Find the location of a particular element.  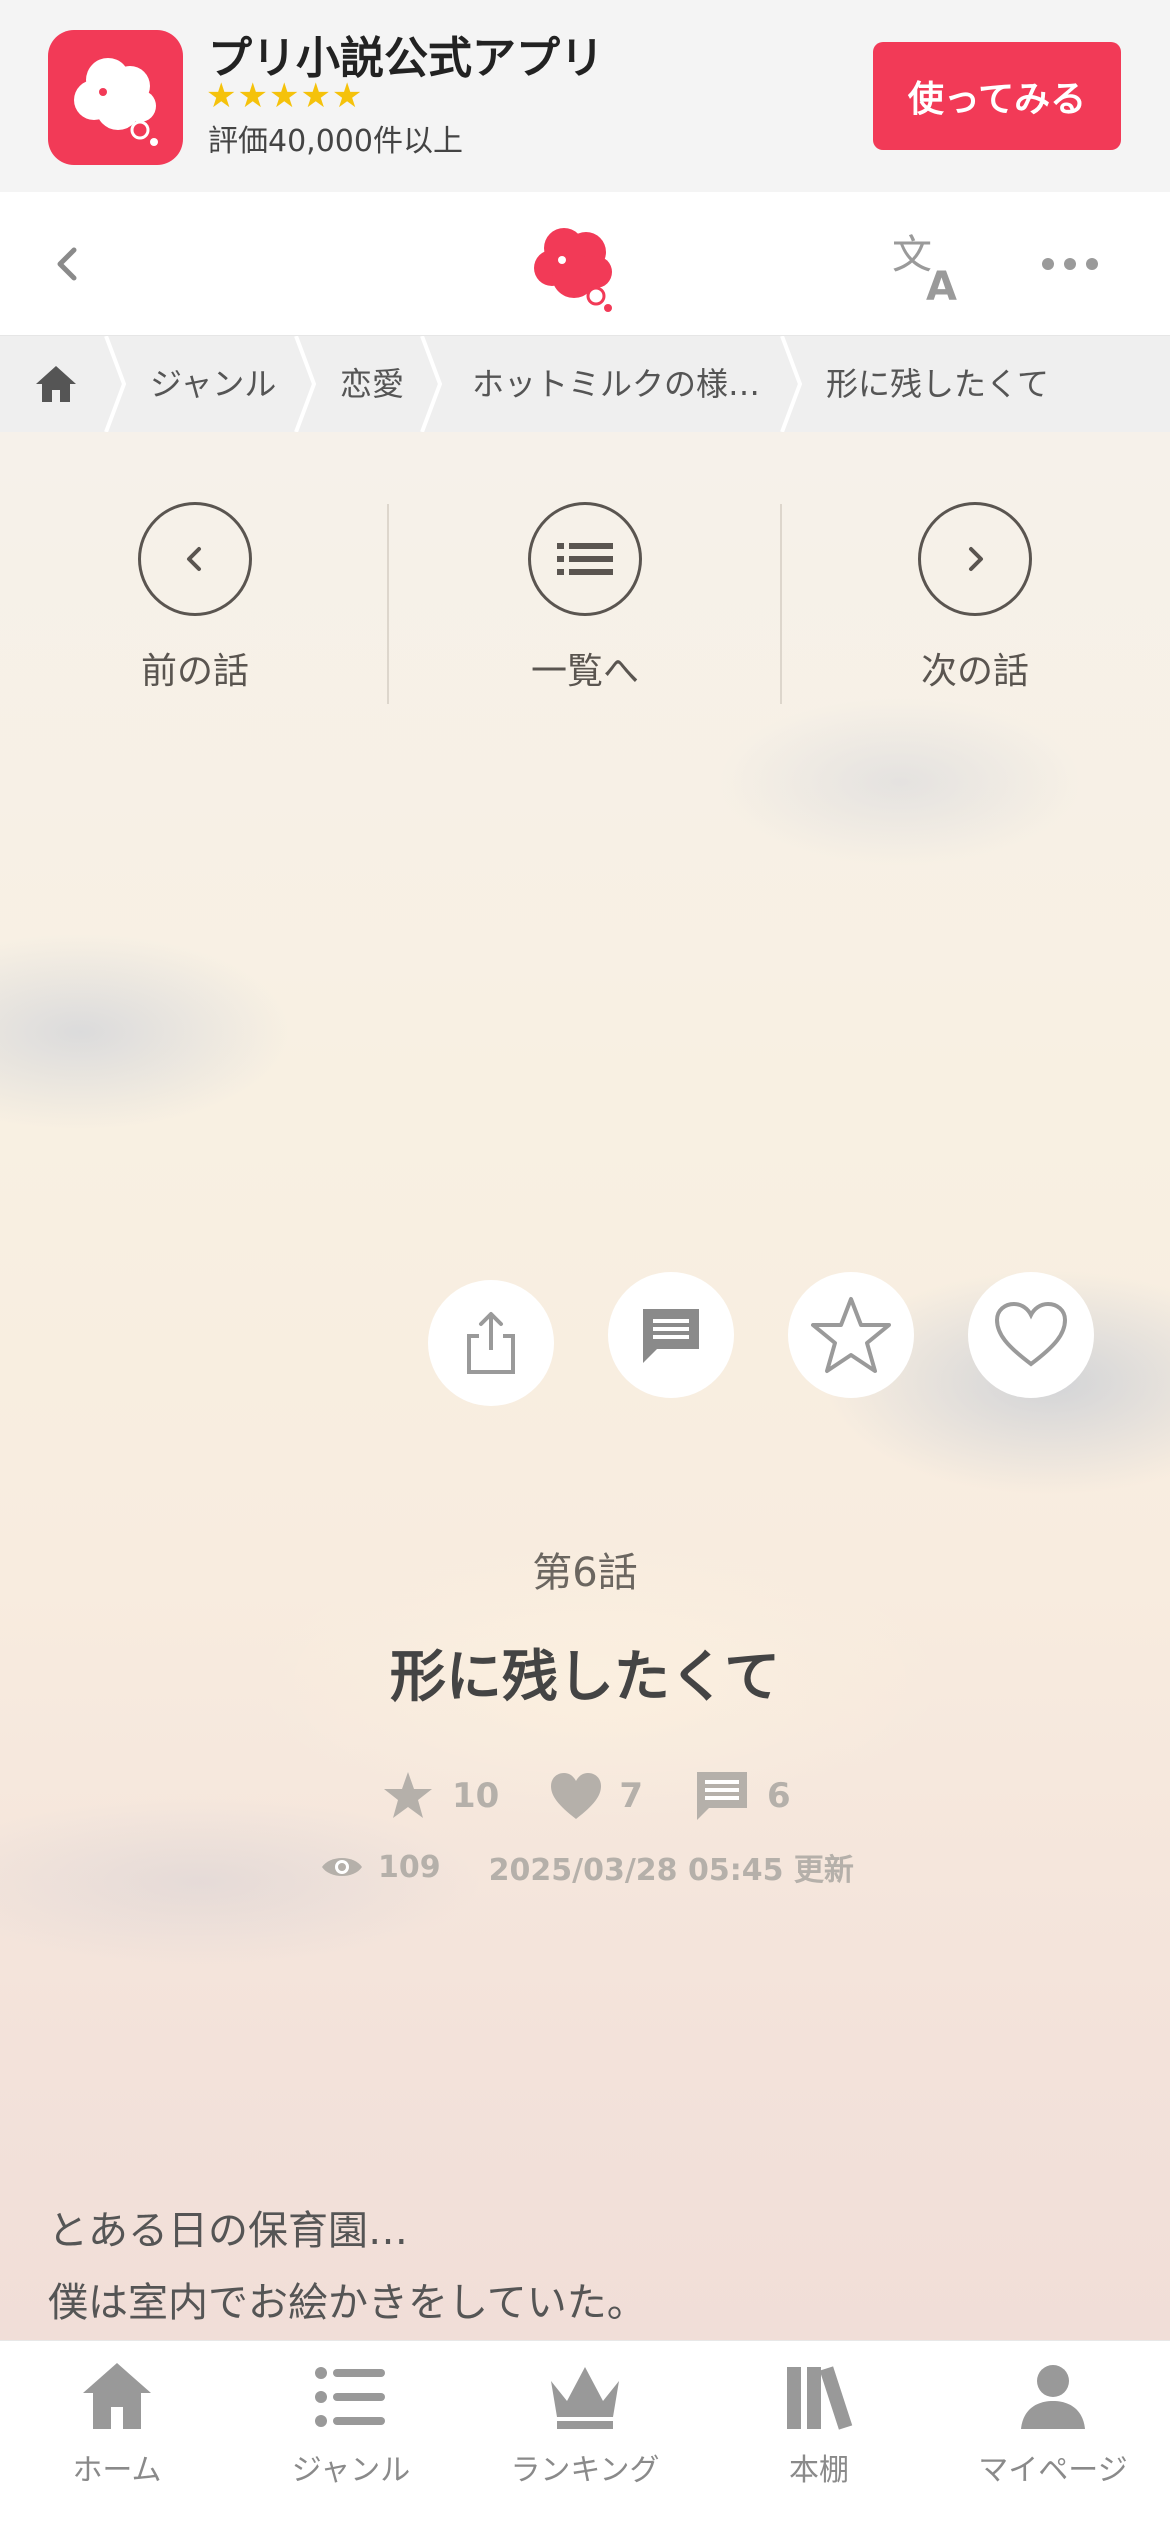

tab-mypage: マイページ is located at coordinates (1053, 2436).